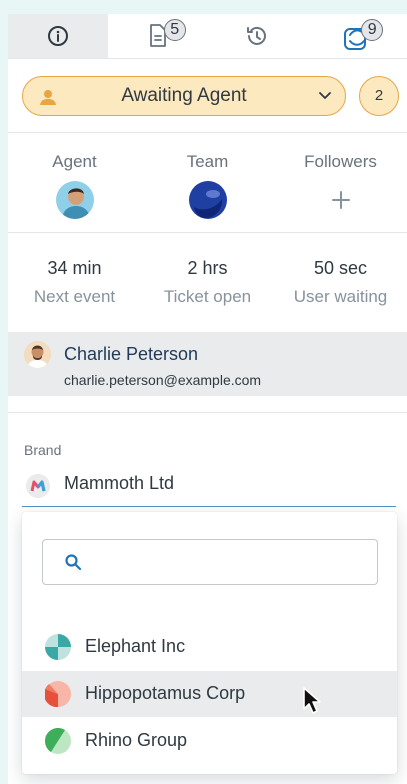 This screenshot has height=784, width=407. Describe the element at coordinates (37, 354) in the screenshot. I see `requester-avatar` at that location.